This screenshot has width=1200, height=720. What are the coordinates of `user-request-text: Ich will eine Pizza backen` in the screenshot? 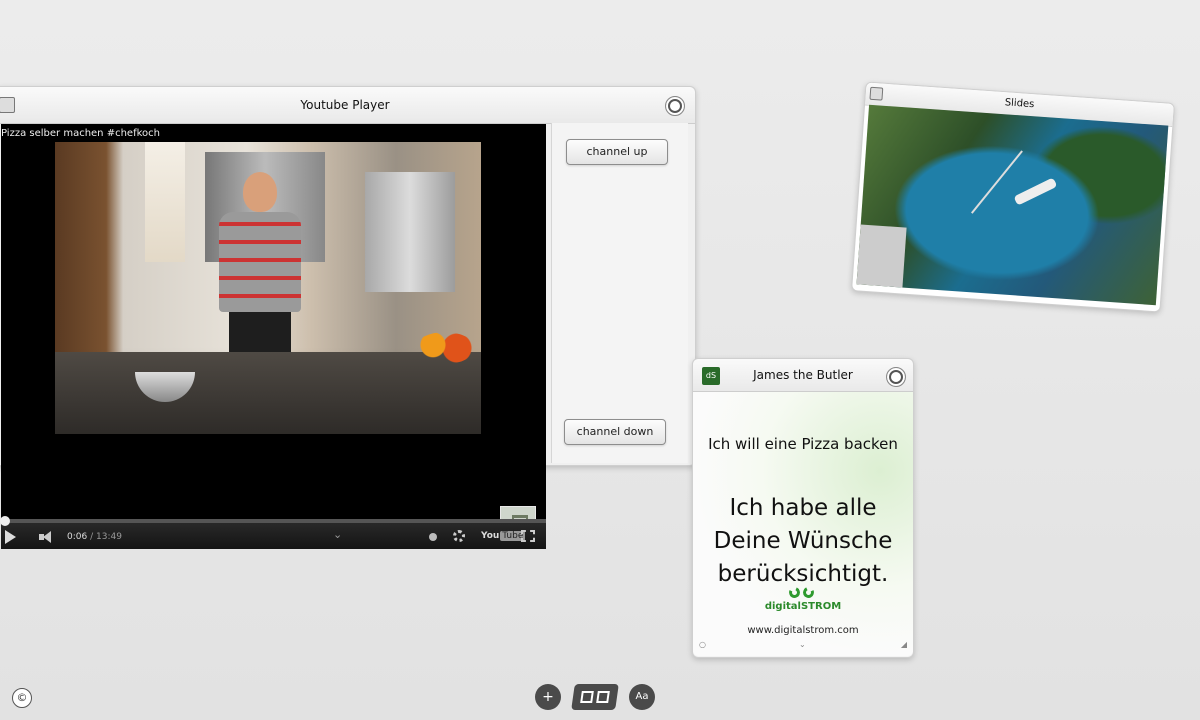 It's located at (803, 444).